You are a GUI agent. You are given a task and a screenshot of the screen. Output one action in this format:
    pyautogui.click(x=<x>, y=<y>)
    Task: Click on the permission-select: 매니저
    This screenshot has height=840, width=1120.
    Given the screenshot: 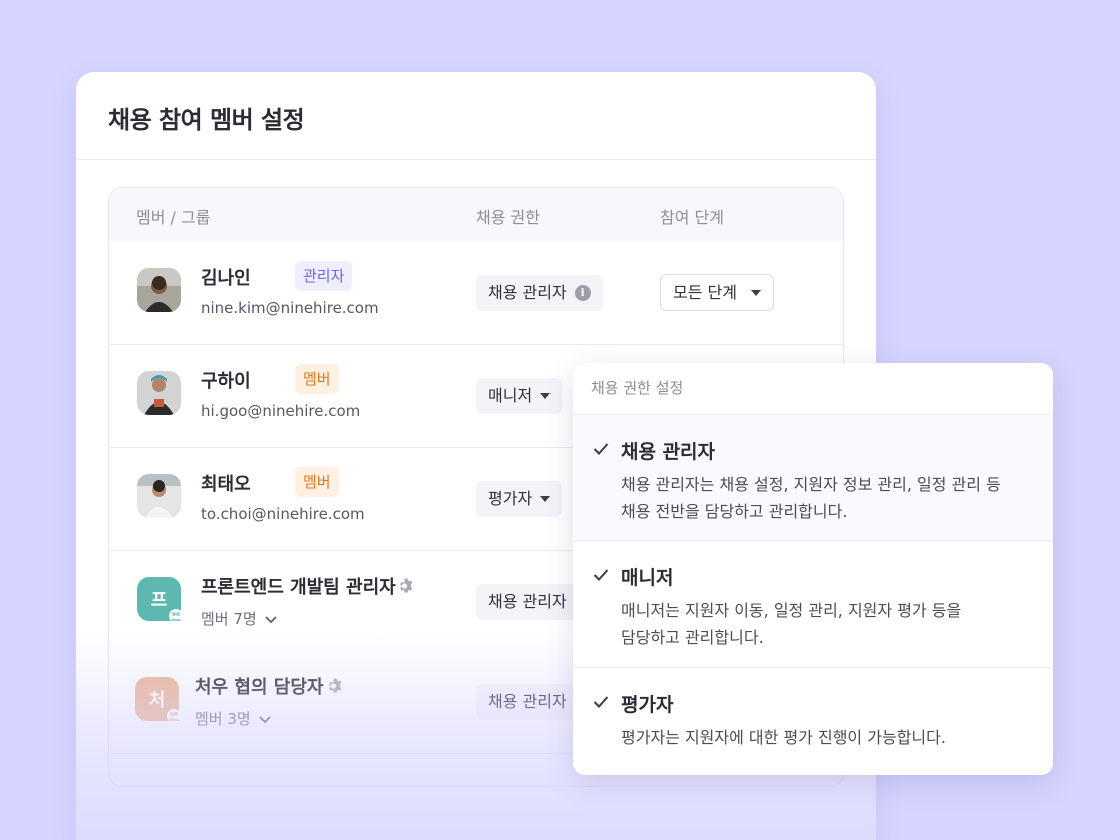 What is the action you would take?
    pyautogui.click(x=519, y=396)
    